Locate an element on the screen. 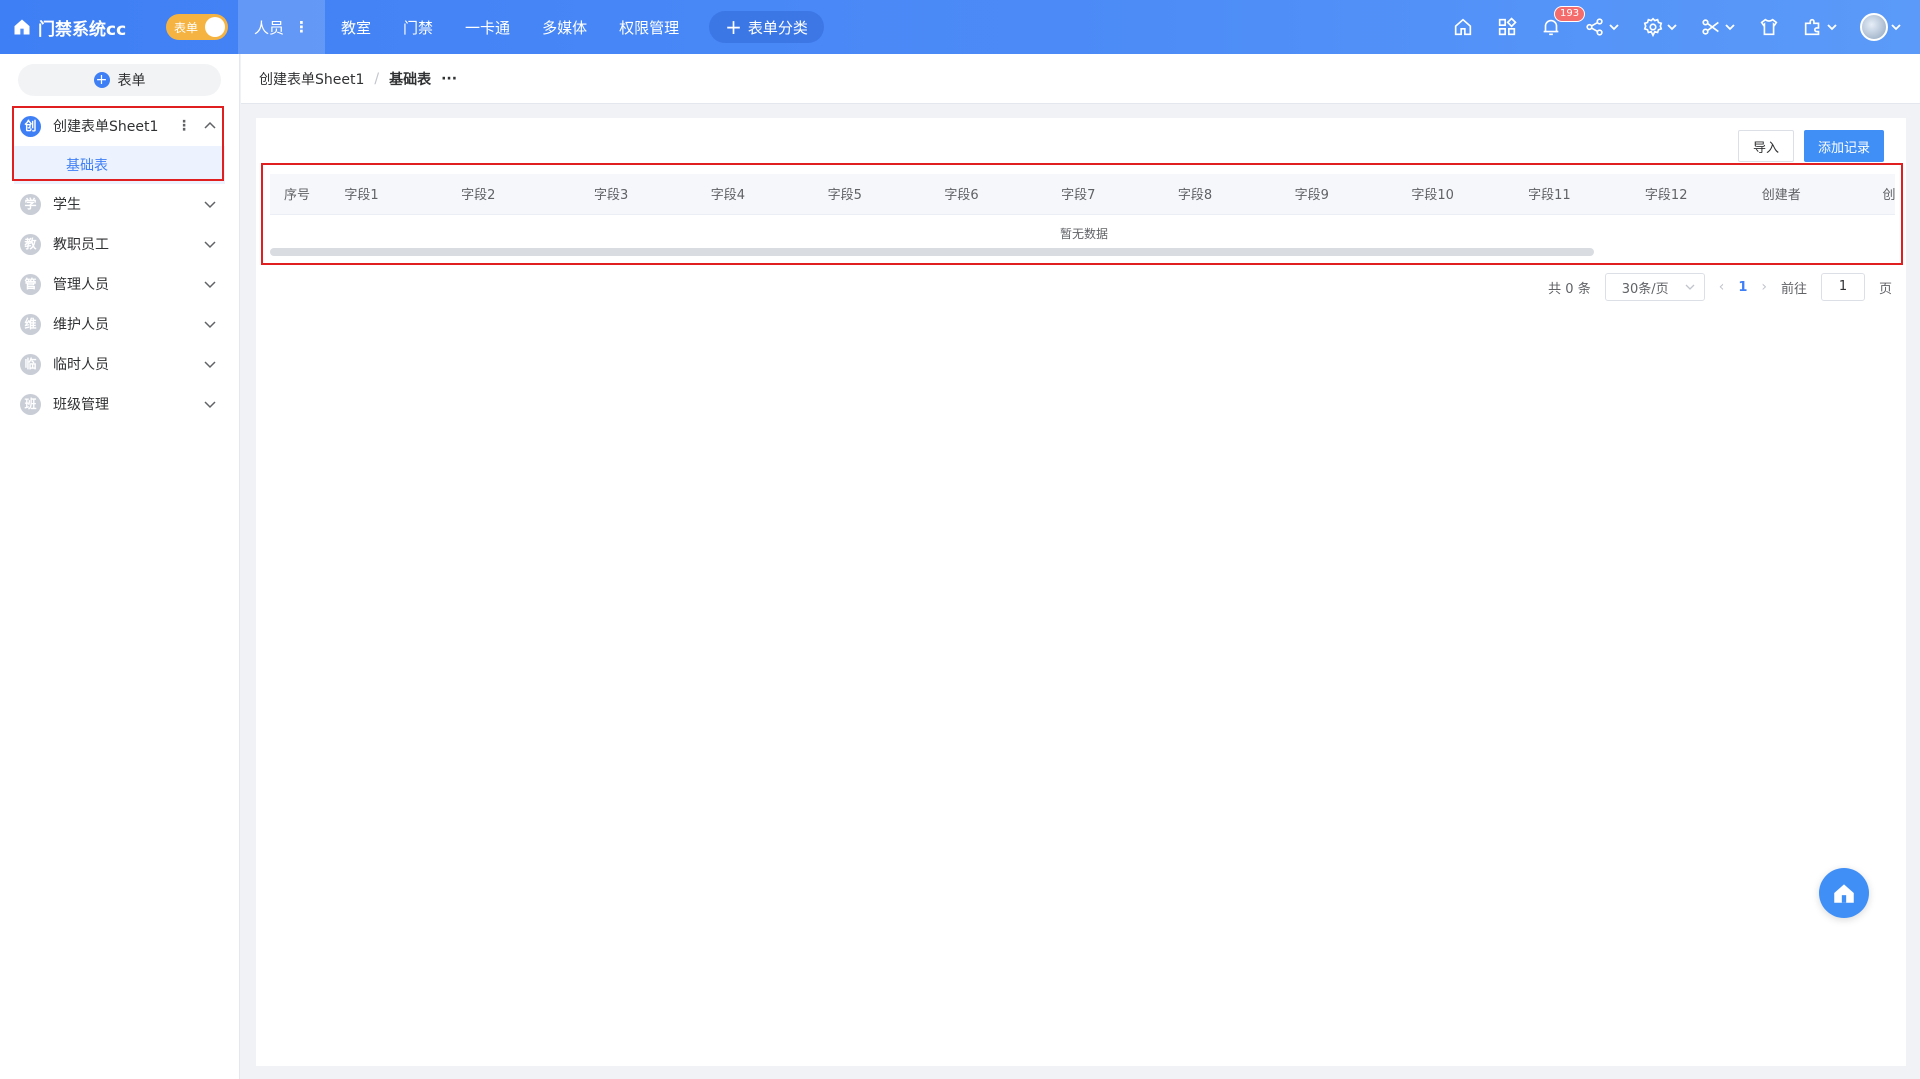 The image size is (1920, 1079). floating-home-button is located at coordinates (1844, 893).